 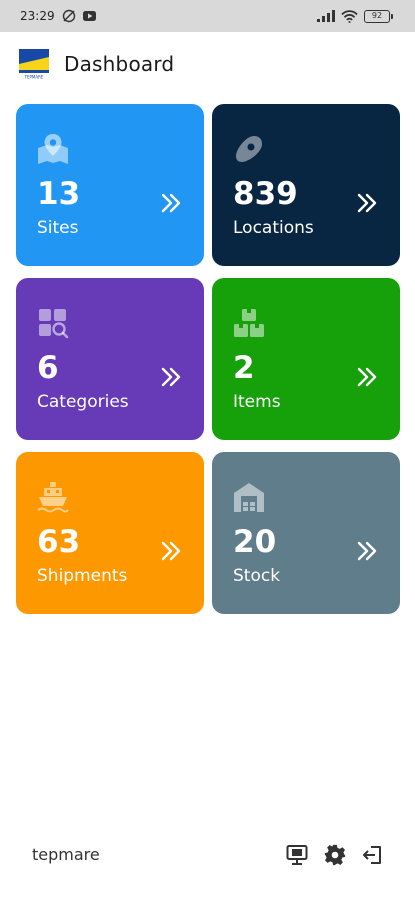 What do you see at coordinates (349, 16) in the screenshot?
I see `wifi-icon` at bounding box center [349, 16].